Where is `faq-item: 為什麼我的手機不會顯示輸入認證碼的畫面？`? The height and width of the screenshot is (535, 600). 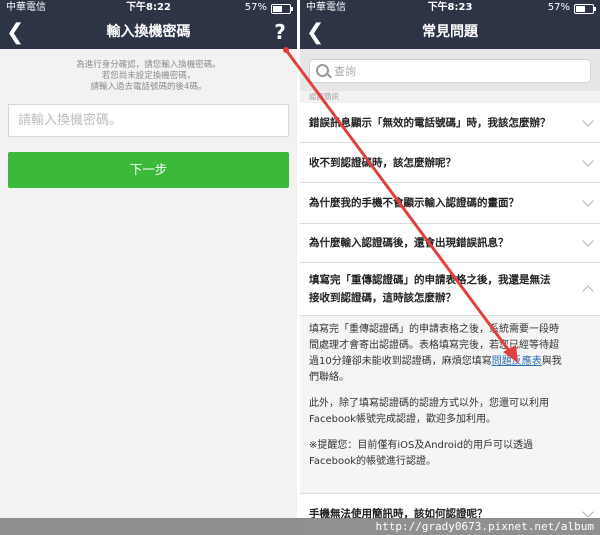 faq-item: 為什麼我的手機不會顯示輸入認證碼的畫面？ is located at coordinates (450, 203).